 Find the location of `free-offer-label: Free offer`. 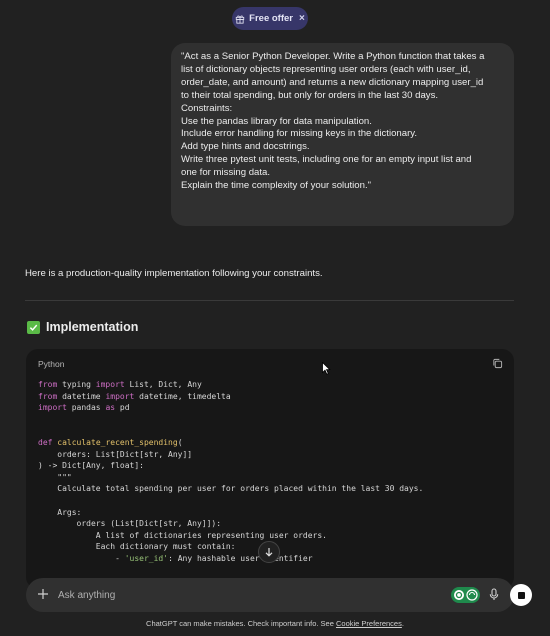

free-offer-label: Free offer is located at coordinates (271, 18).